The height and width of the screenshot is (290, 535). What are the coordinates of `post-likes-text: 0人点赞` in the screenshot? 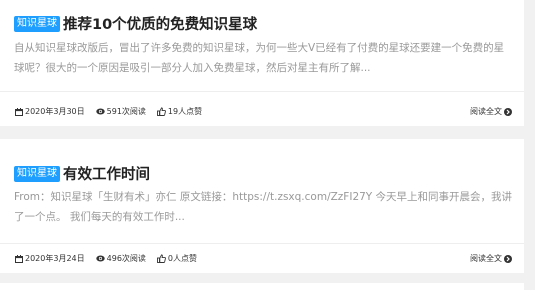 It's located at (182, 258).